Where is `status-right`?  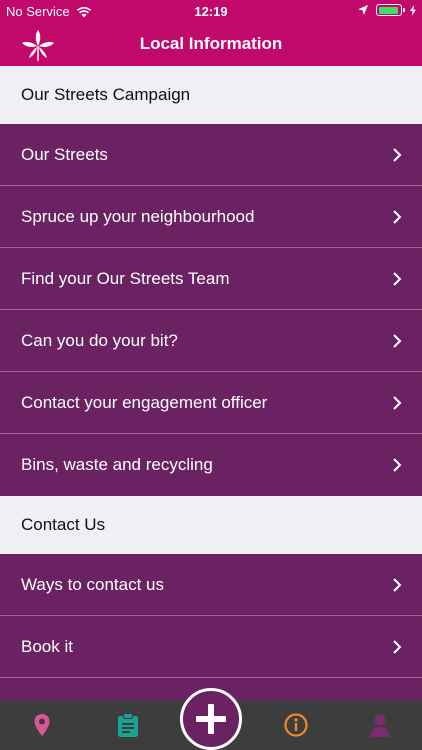
status-right is located at coordinates (387, 10).